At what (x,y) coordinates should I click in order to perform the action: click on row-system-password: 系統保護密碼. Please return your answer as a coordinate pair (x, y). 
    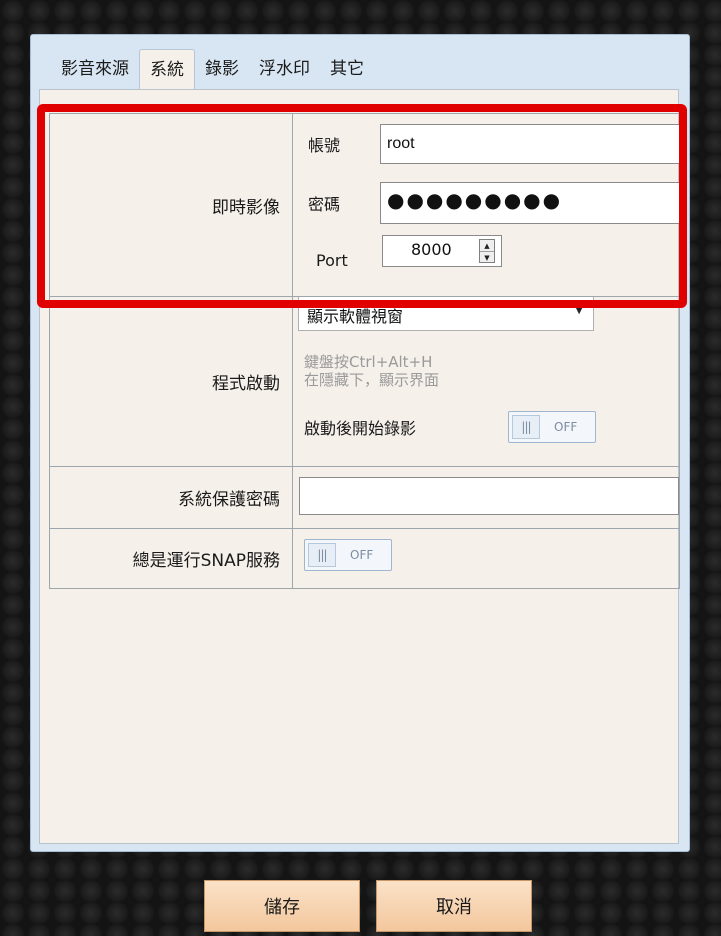
    Looking at the image, I should click on (364, 498).